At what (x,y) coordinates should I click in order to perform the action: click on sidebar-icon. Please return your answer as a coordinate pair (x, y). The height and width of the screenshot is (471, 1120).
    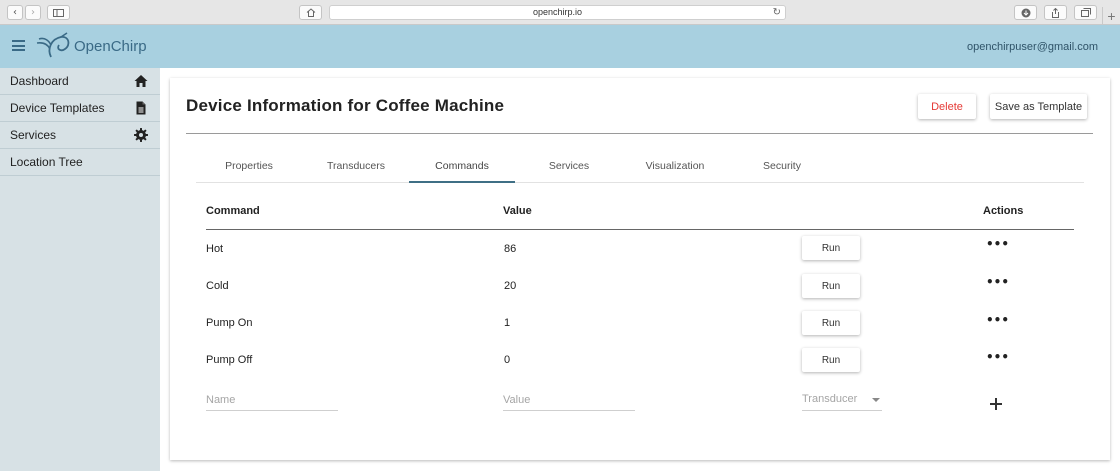
    Looking at the image, I should click on (58, 12).